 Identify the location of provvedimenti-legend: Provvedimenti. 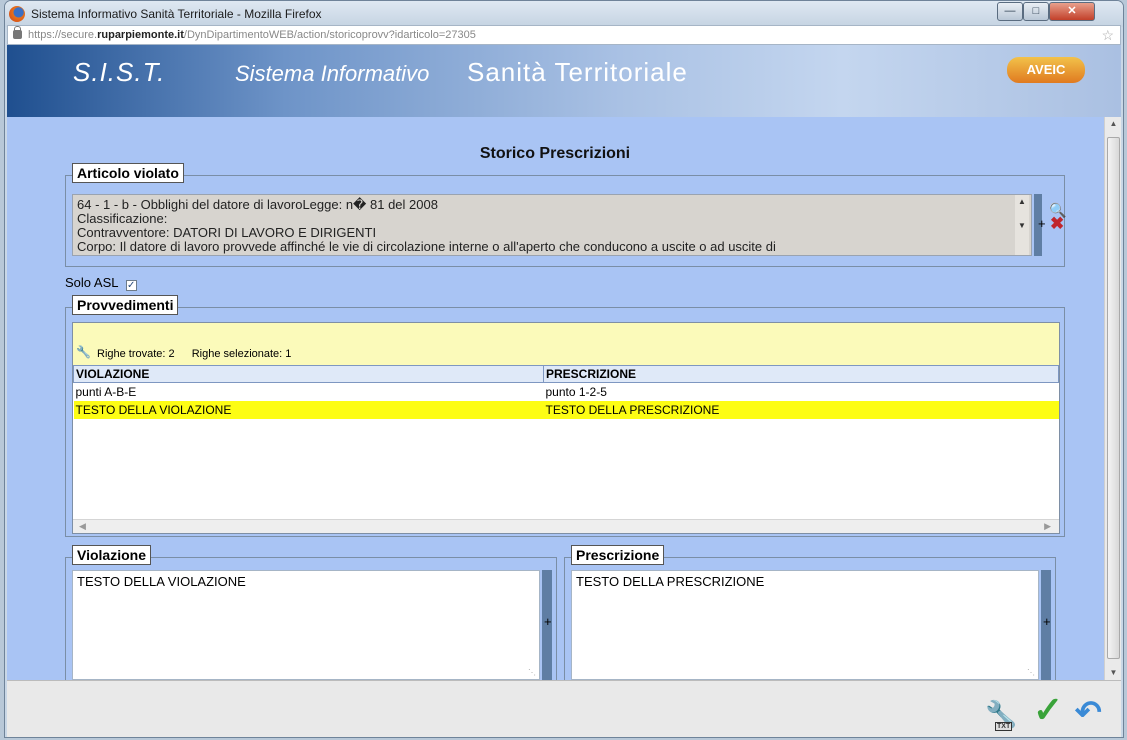
(125, 305).